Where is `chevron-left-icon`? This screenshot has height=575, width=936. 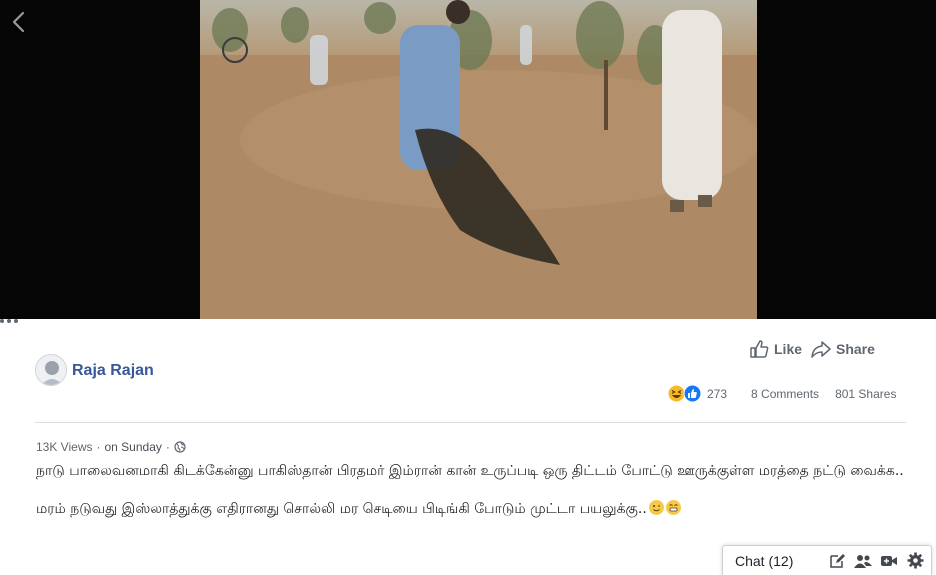 chevron-left-icon is located at coordinates (18, 22).